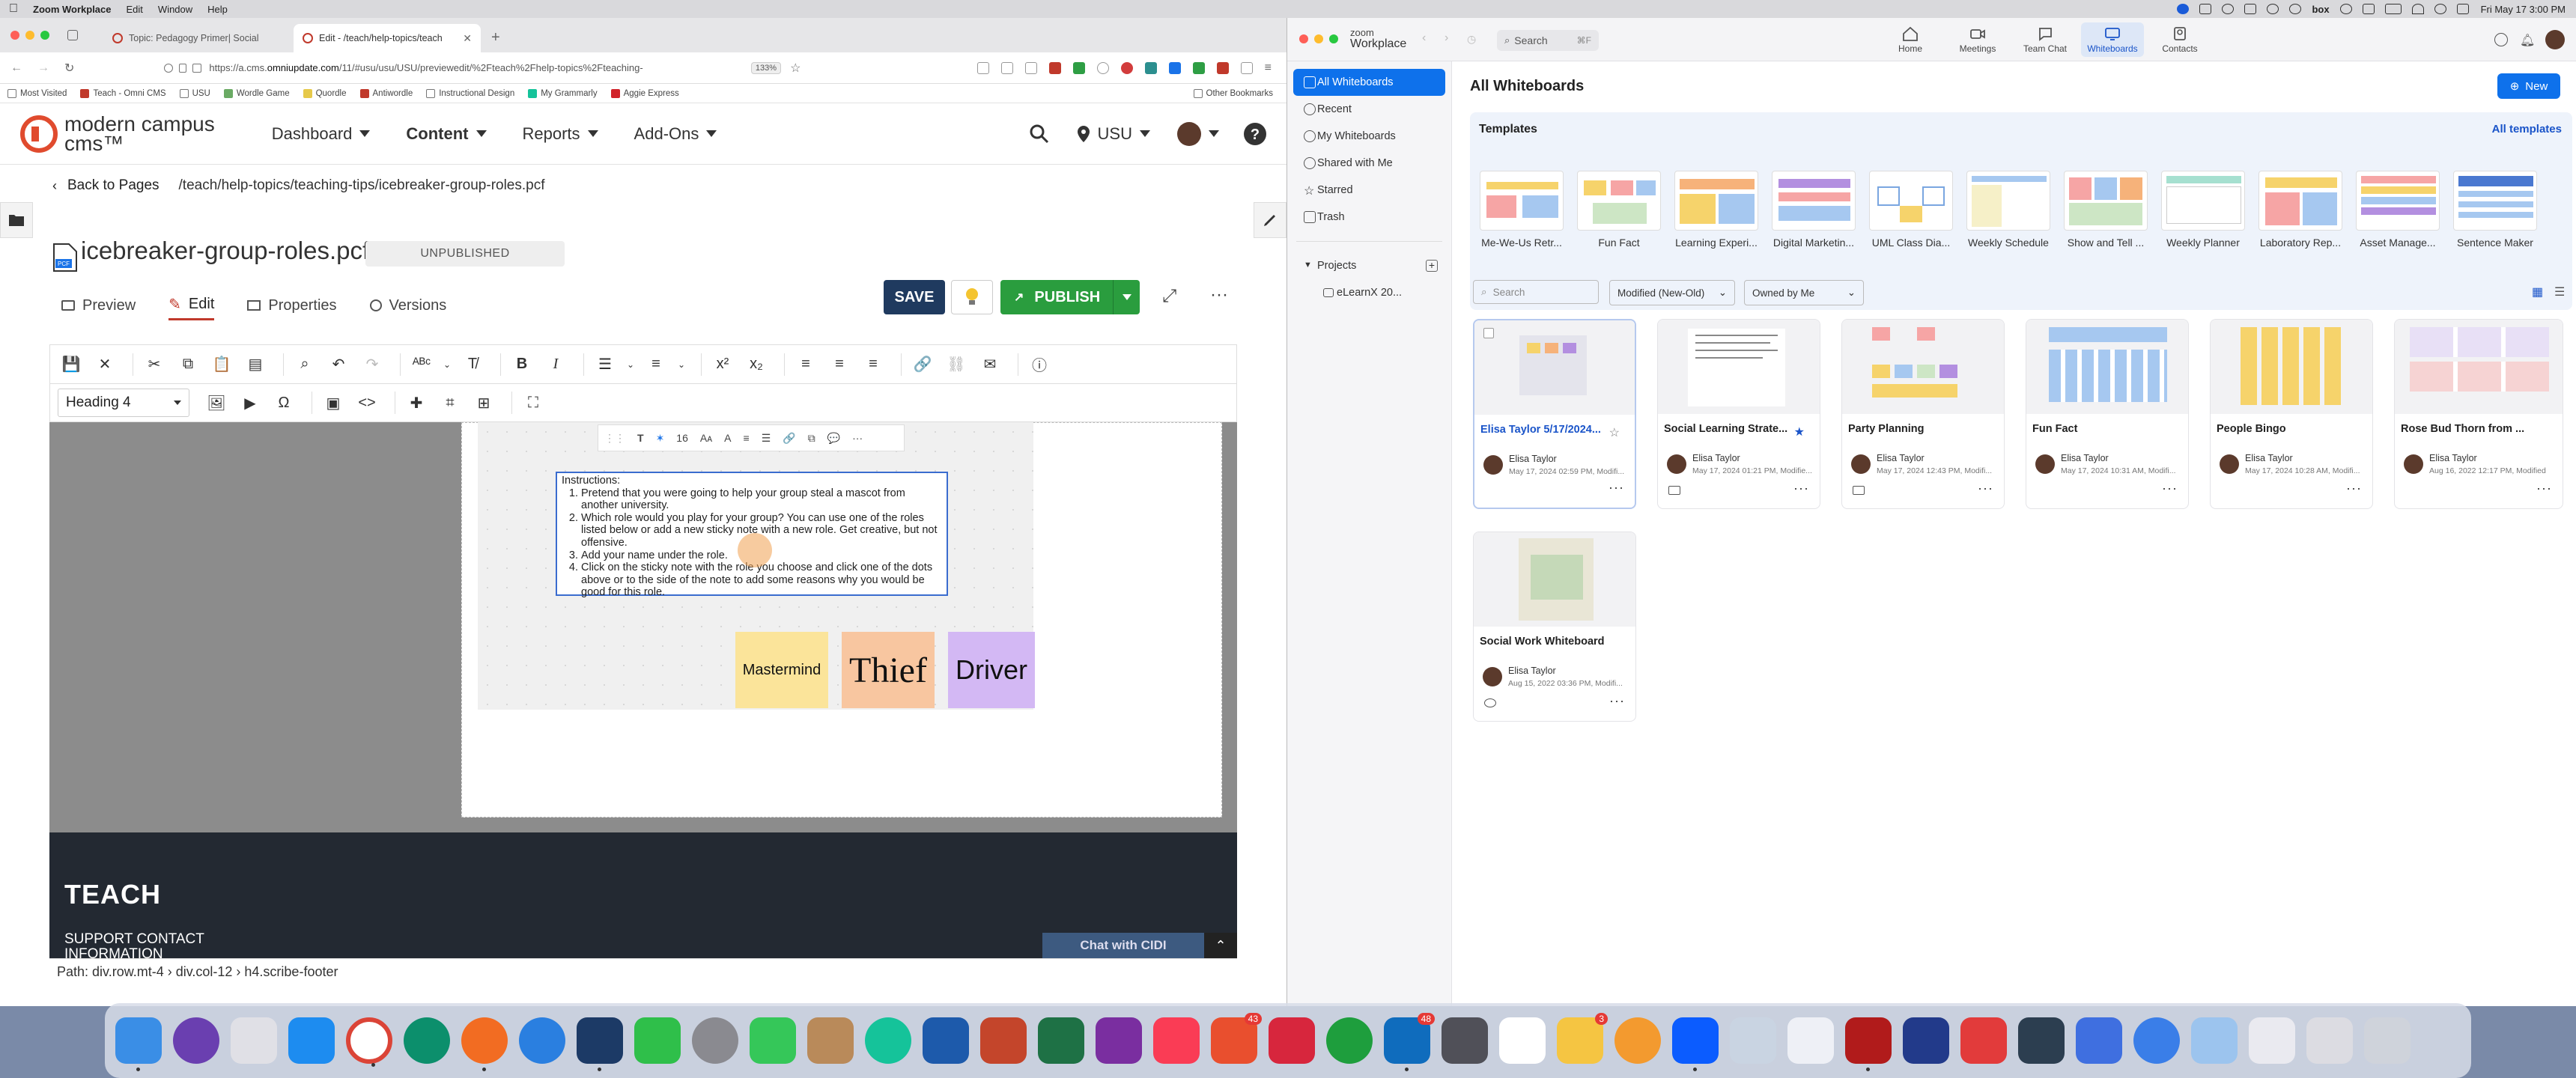 Image resolution: width=2576 pixels, height=1078 pixels. Describe the element at coordinates (1003, 1040) in the screenshot. I see `powerpoint-icon` at that location.